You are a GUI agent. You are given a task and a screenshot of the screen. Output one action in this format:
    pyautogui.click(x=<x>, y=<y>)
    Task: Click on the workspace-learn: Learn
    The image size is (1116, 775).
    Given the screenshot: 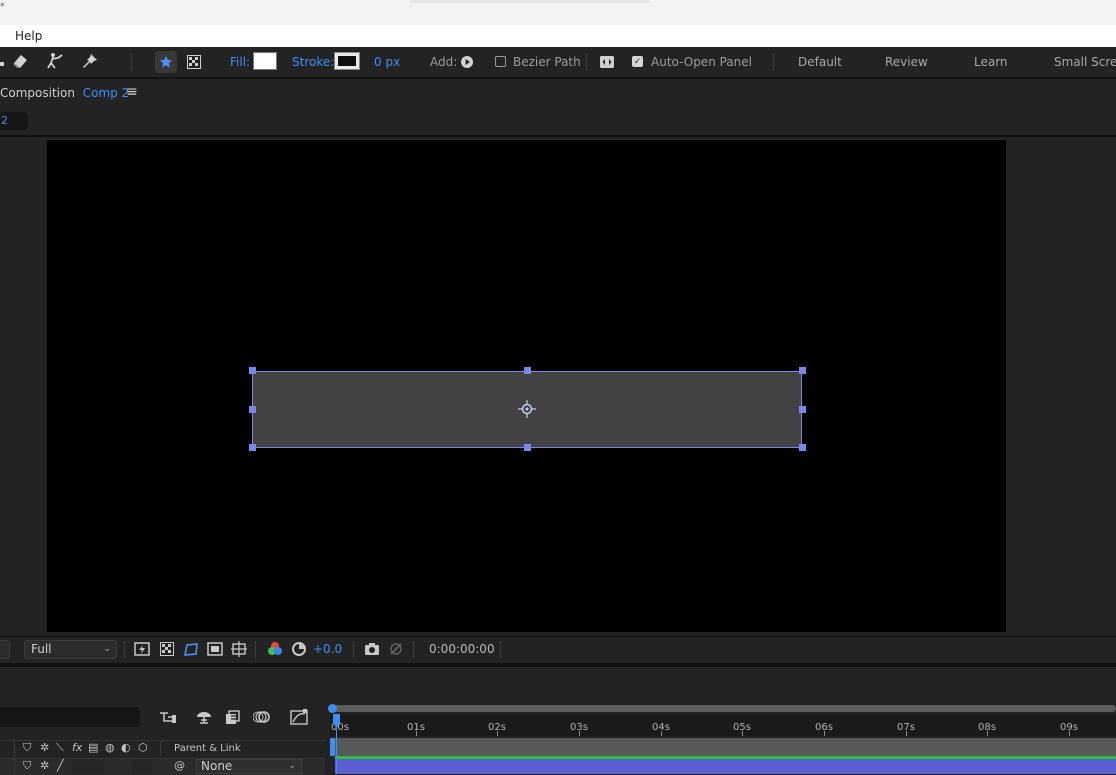 What is the action you would take?
    pyautogui.click(x=991, y=62)
    